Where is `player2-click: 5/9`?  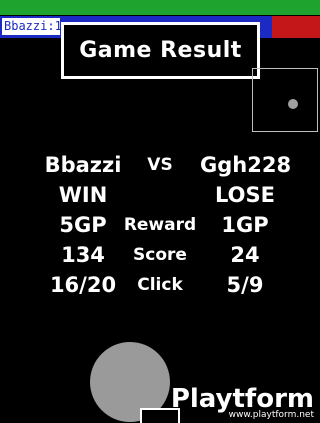
player2-click: 5/9 is located at coordinates (245, 285).